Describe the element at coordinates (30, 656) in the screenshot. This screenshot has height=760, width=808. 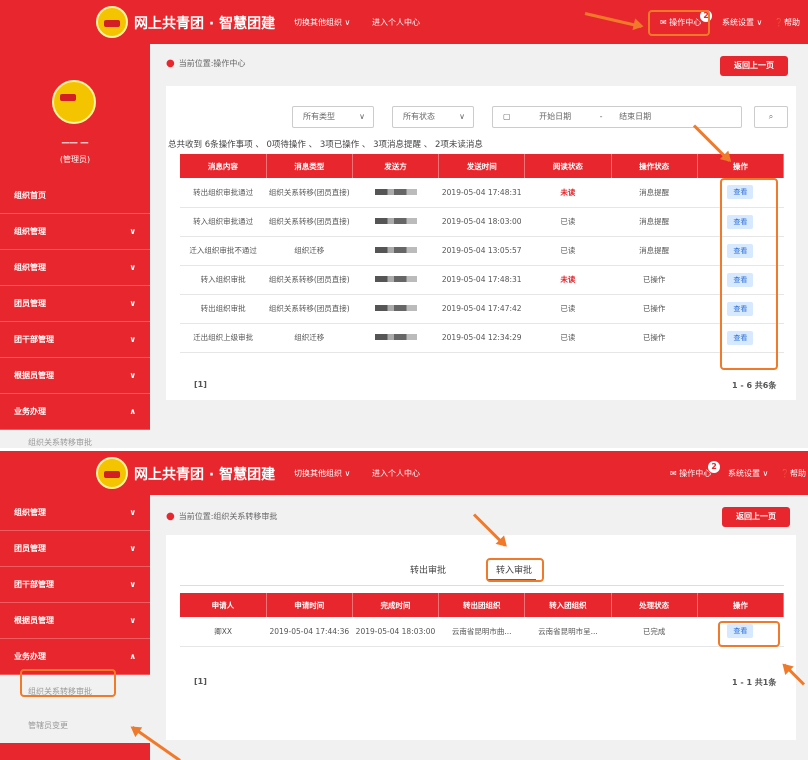
I see `sidebar-item-label: 业务办理` at that location.